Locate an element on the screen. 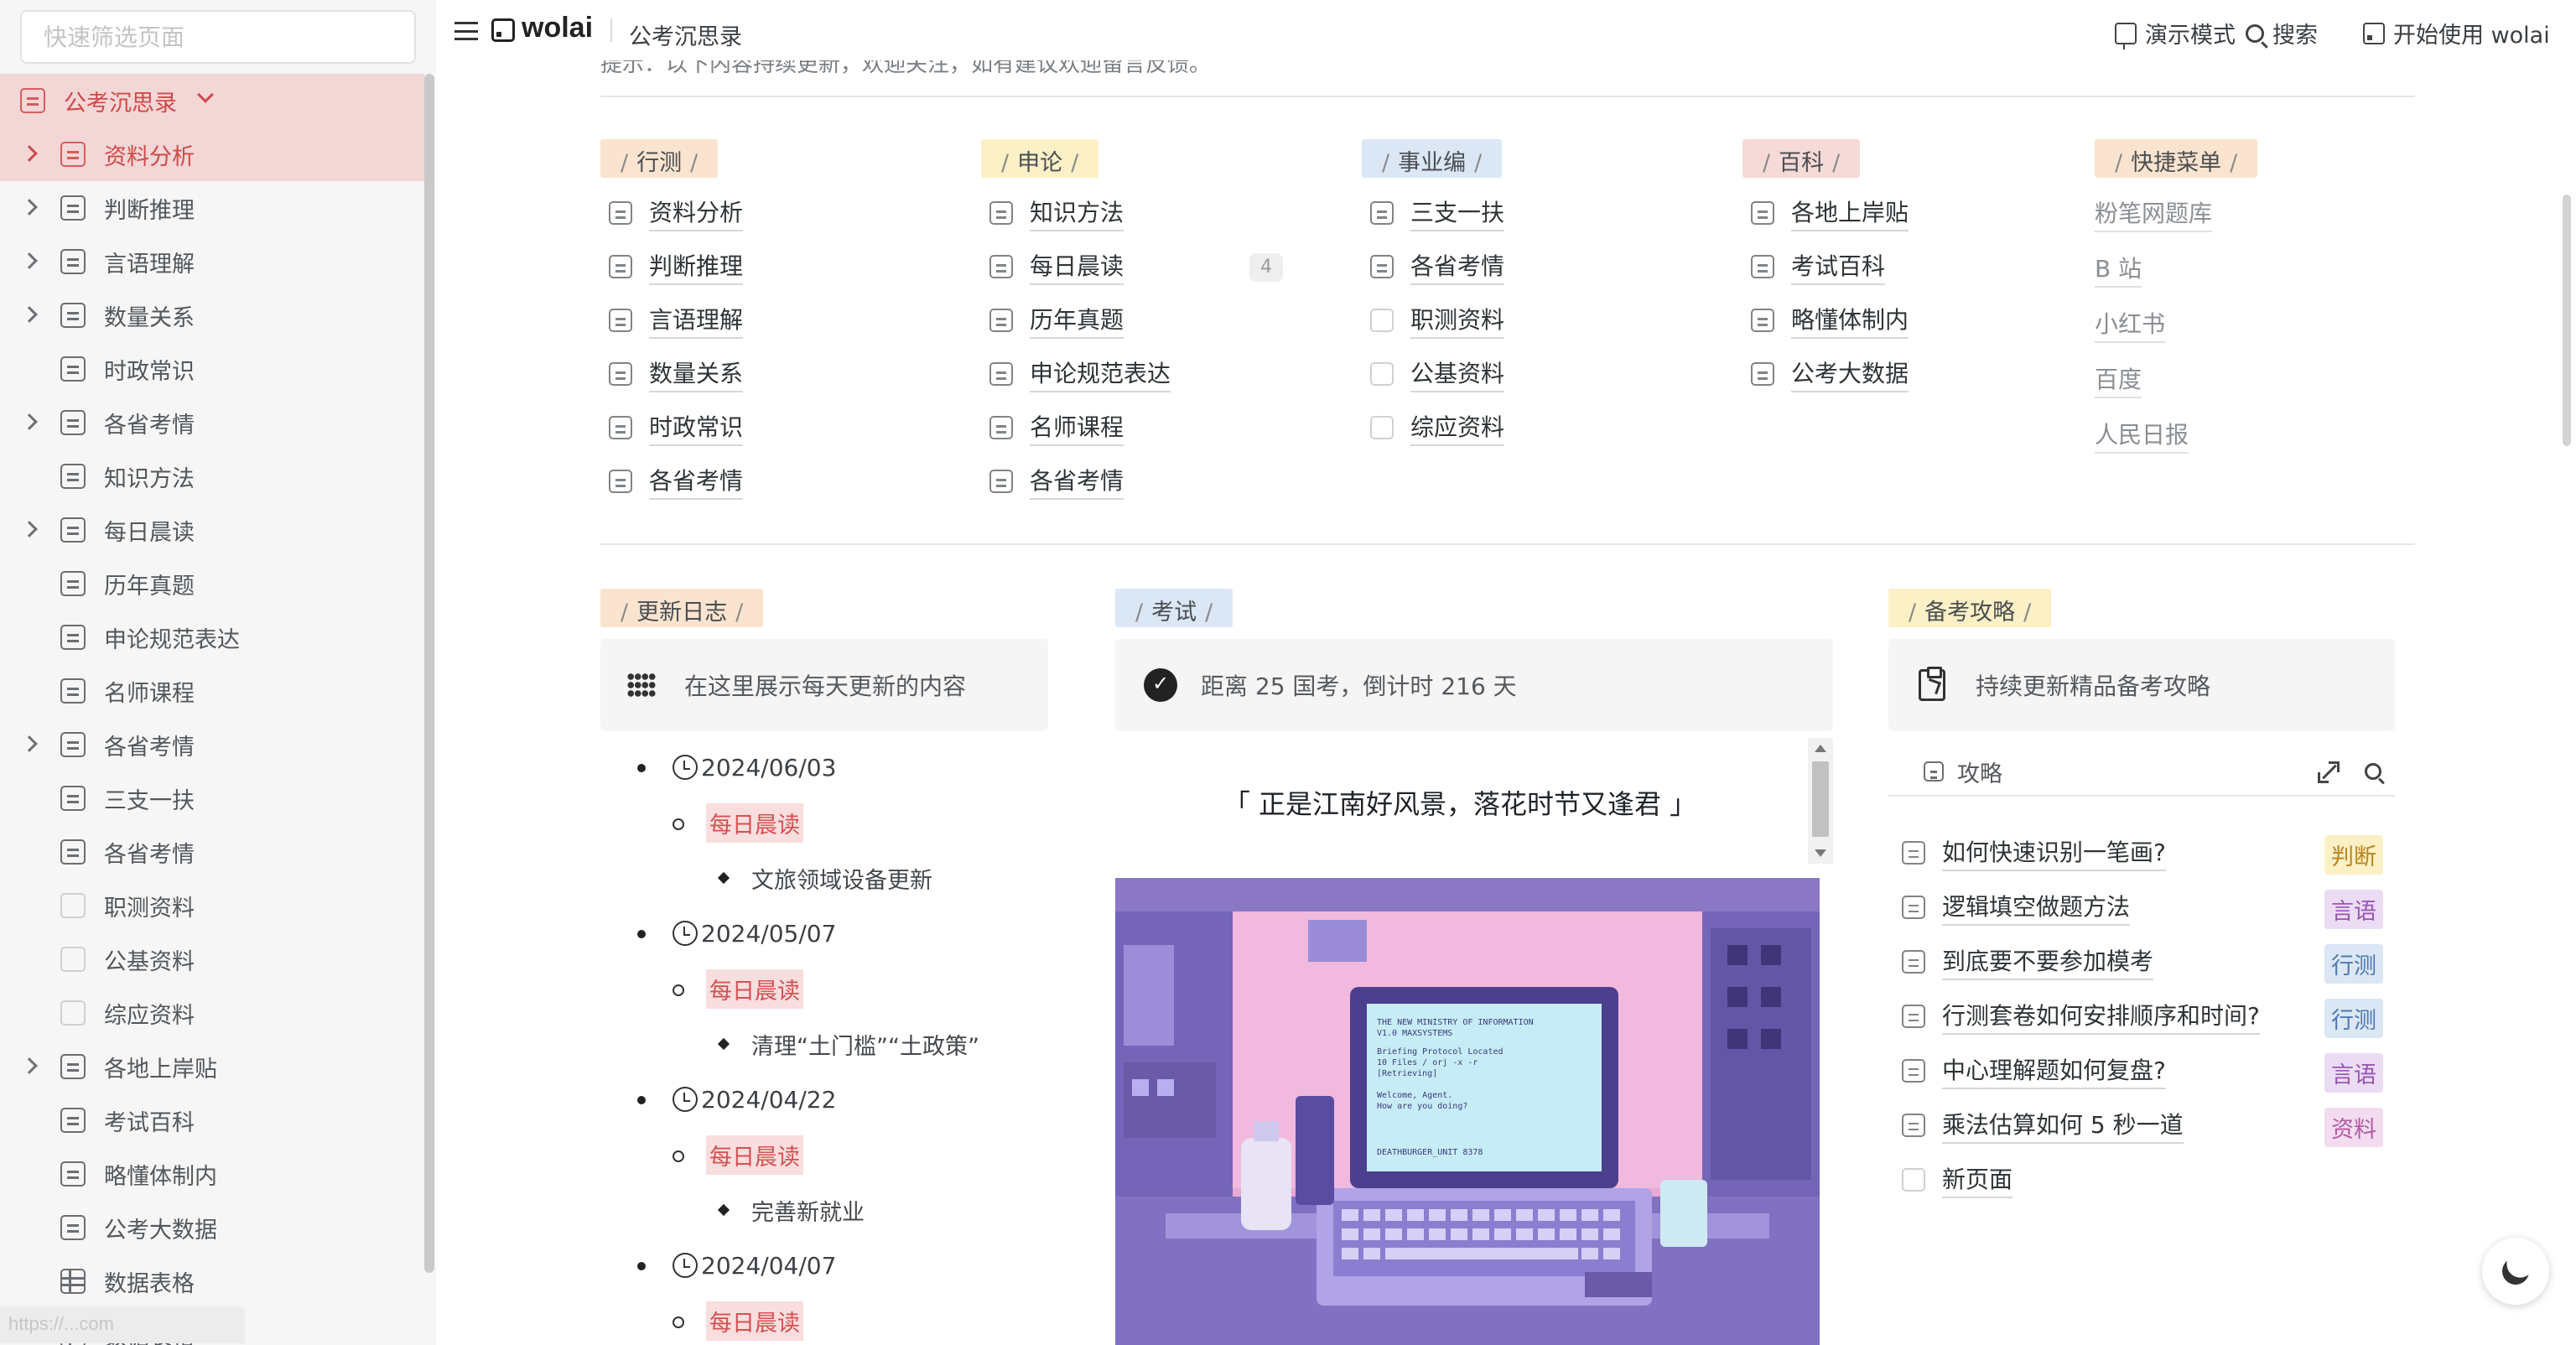 The height and width of the screenshot is (1345, 2576). sidebar-item: 职测资料 is located at coordinates (212, 905).